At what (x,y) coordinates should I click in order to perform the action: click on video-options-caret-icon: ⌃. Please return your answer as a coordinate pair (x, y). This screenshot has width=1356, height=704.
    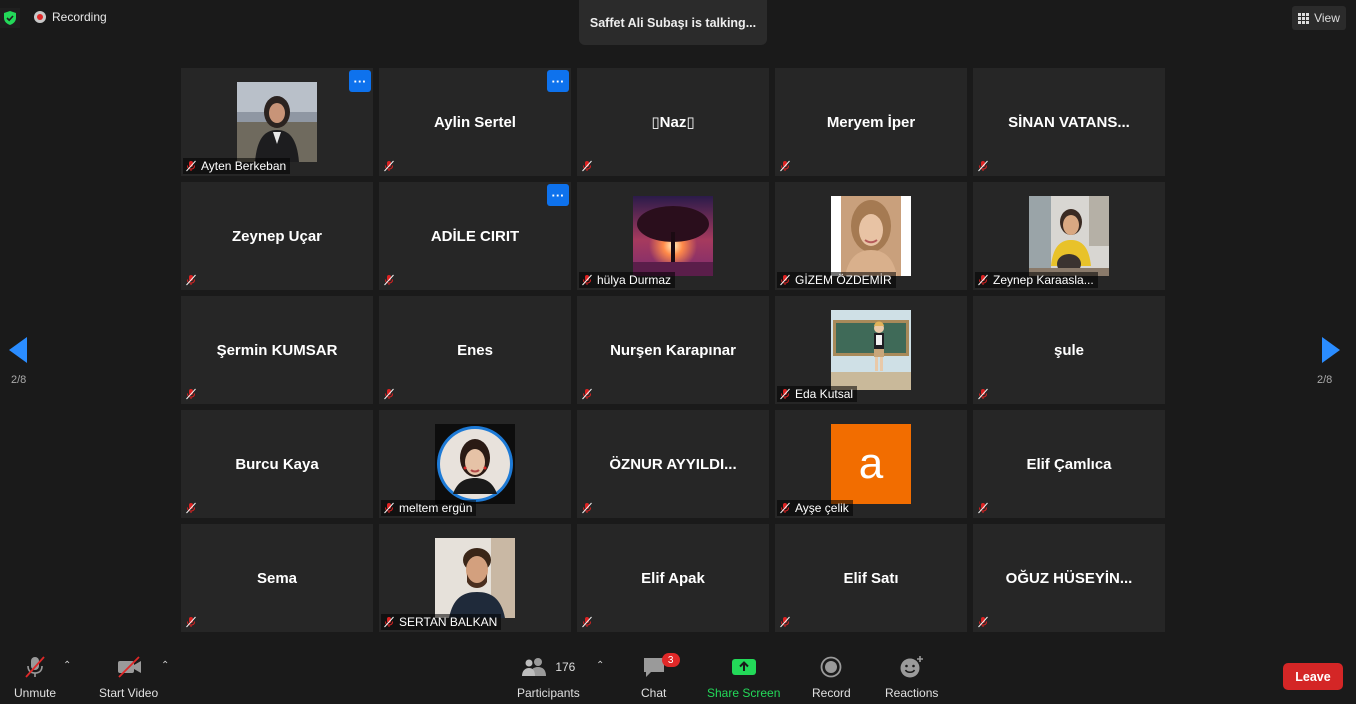
    Looking at the image, I should click on (165, 665).